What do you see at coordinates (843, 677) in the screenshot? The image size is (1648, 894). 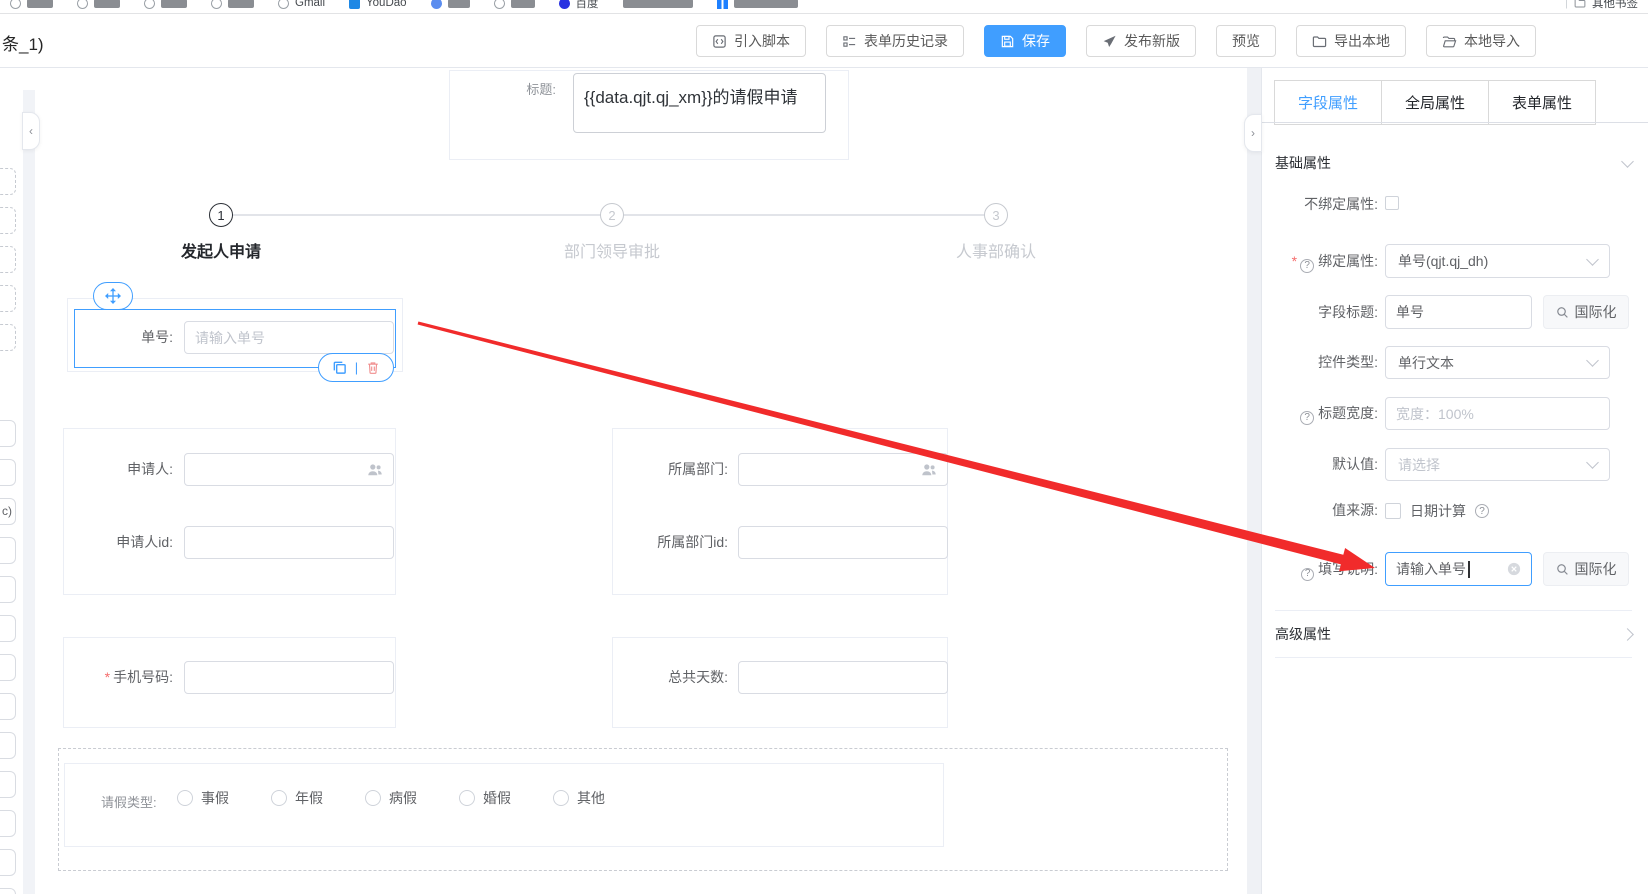 I see `total-days-input` at bounding box center [843, 677].